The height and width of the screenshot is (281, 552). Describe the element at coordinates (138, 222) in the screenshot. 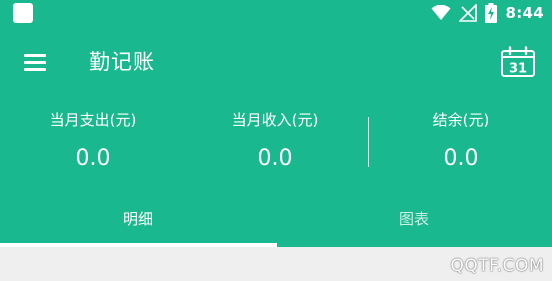

I see `tab-detail: 明细` at that location.